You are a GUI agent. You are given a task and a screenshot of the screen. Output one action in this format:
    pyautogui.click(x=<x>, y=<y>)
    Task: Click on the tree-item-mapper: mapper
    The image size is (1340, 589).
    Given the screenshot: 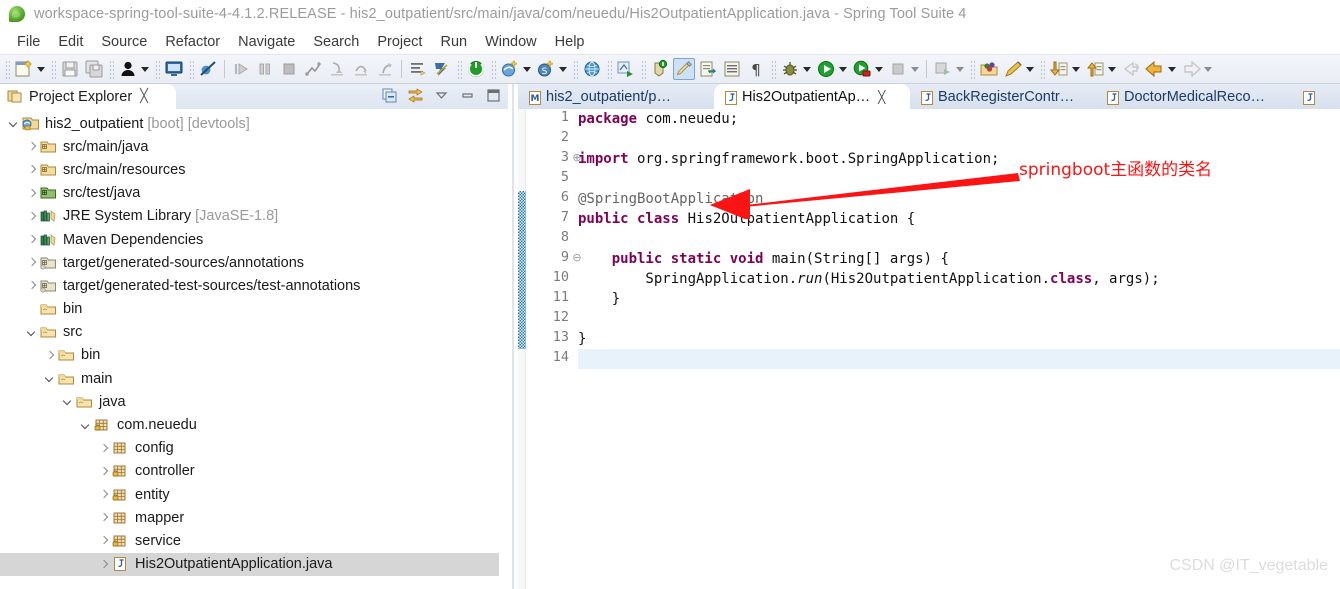 What is the action you would take?
    pyautogui.click(x=249, y=517)
    